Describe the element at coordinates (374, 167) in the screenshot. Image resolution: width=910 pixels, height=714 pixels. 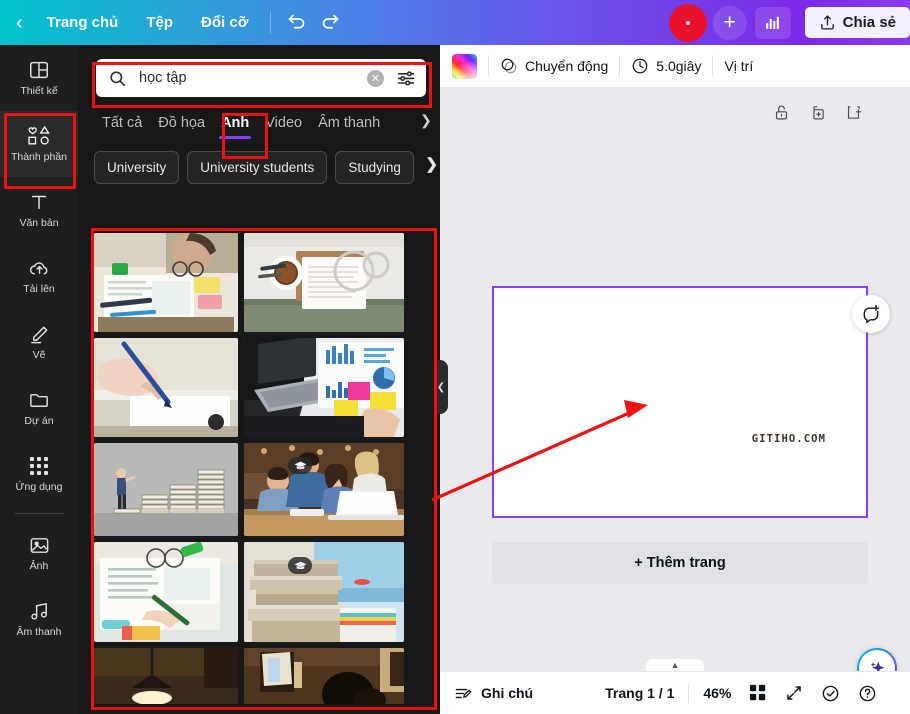
I see `chip-studying: Studying` at that location.